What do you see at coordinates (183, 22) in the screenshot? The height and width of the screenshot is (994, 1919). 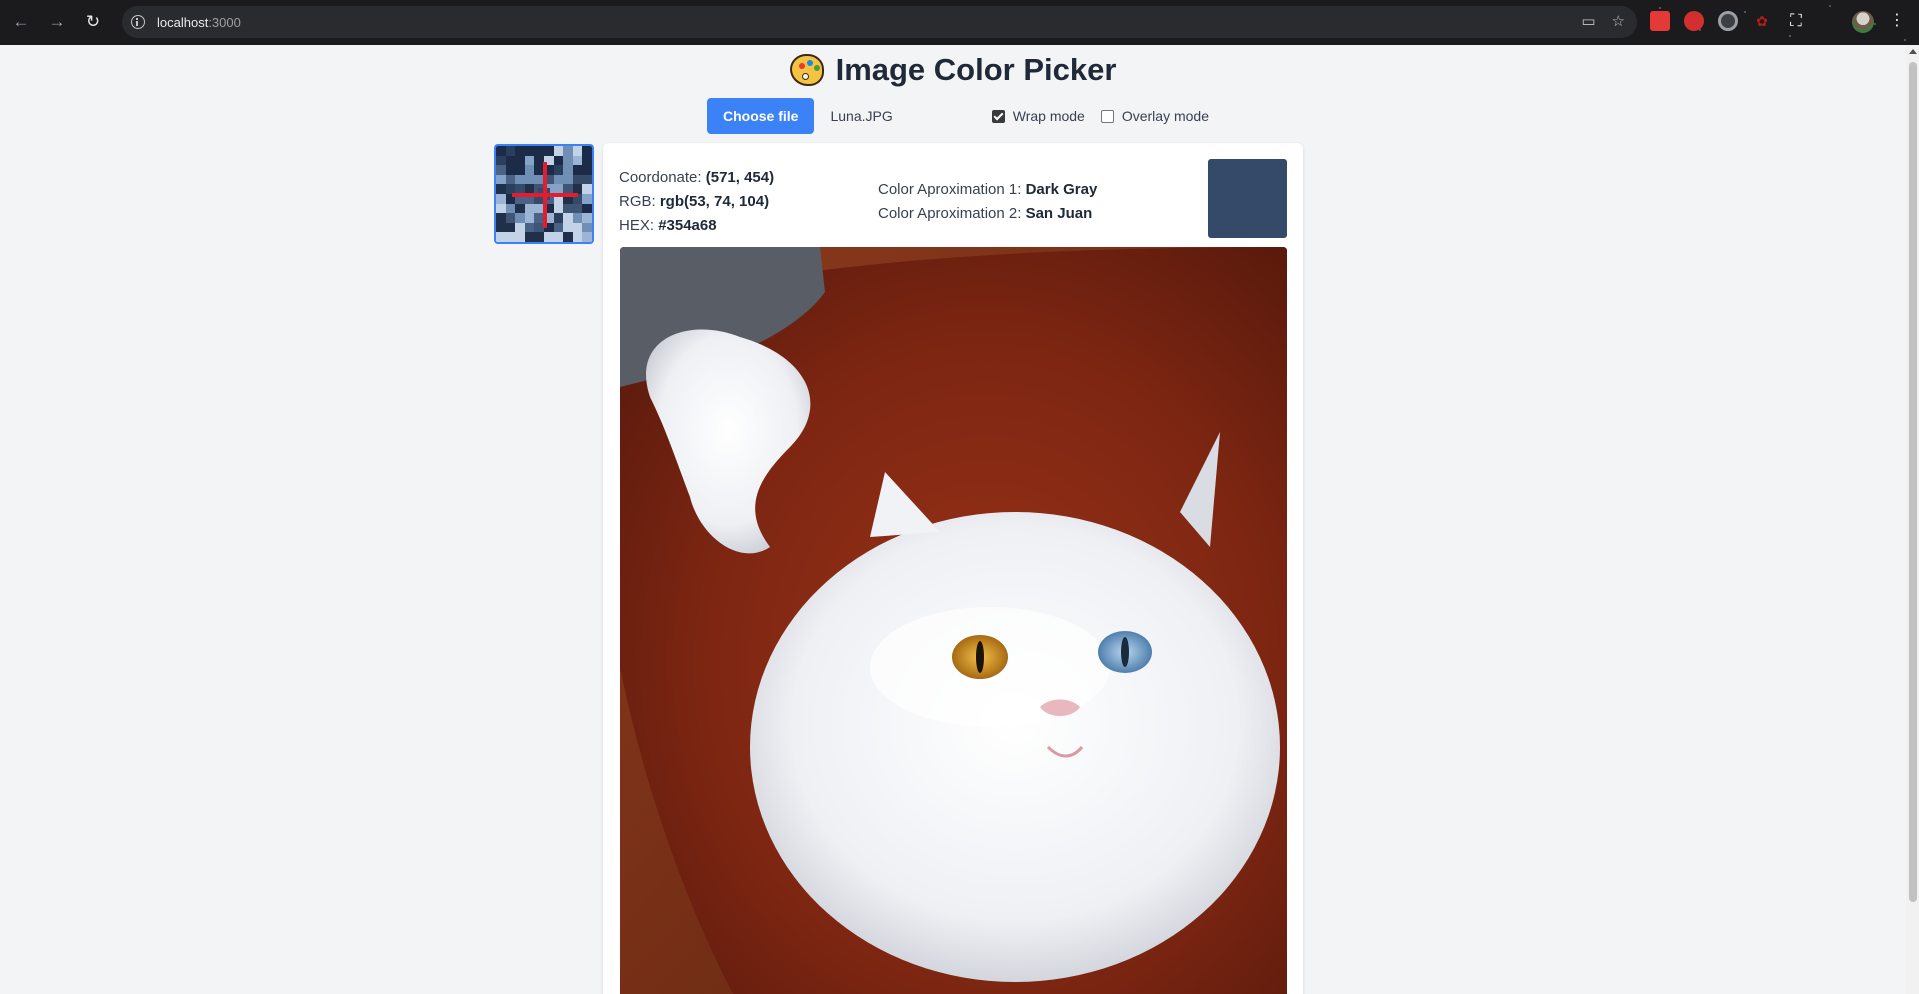 I see `url-host: localhost` at bounding box center [183, 22].